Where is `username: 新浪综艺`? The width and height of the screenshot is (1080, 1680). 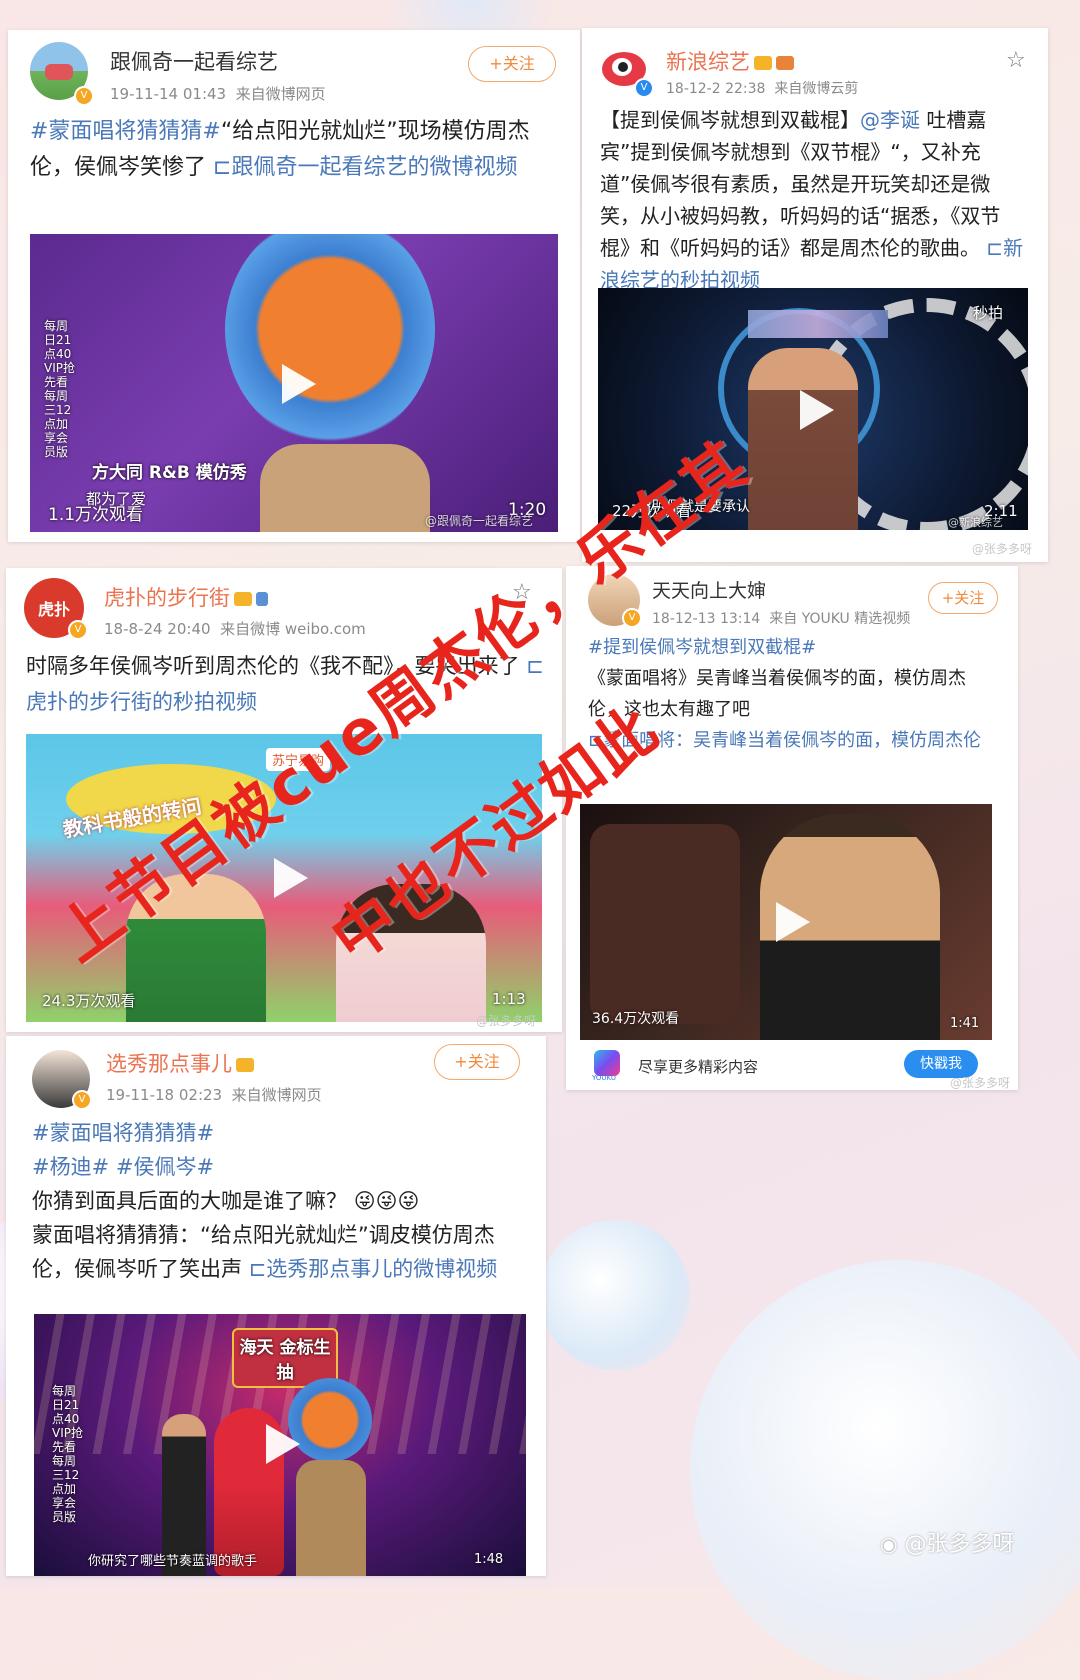 username: 新浪综艺 is located at coordinates (730, 61).